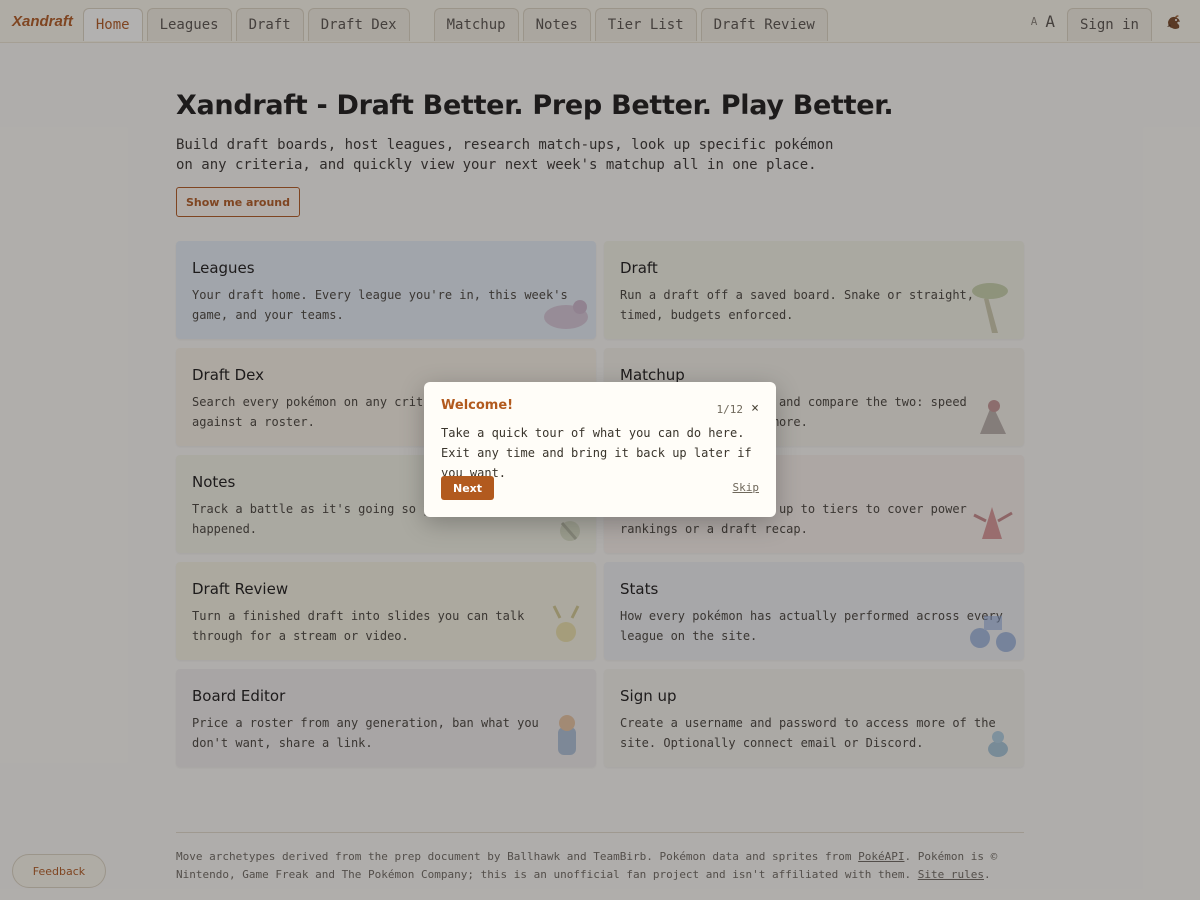  I want to click on next-button: Next, so click(467, 488).